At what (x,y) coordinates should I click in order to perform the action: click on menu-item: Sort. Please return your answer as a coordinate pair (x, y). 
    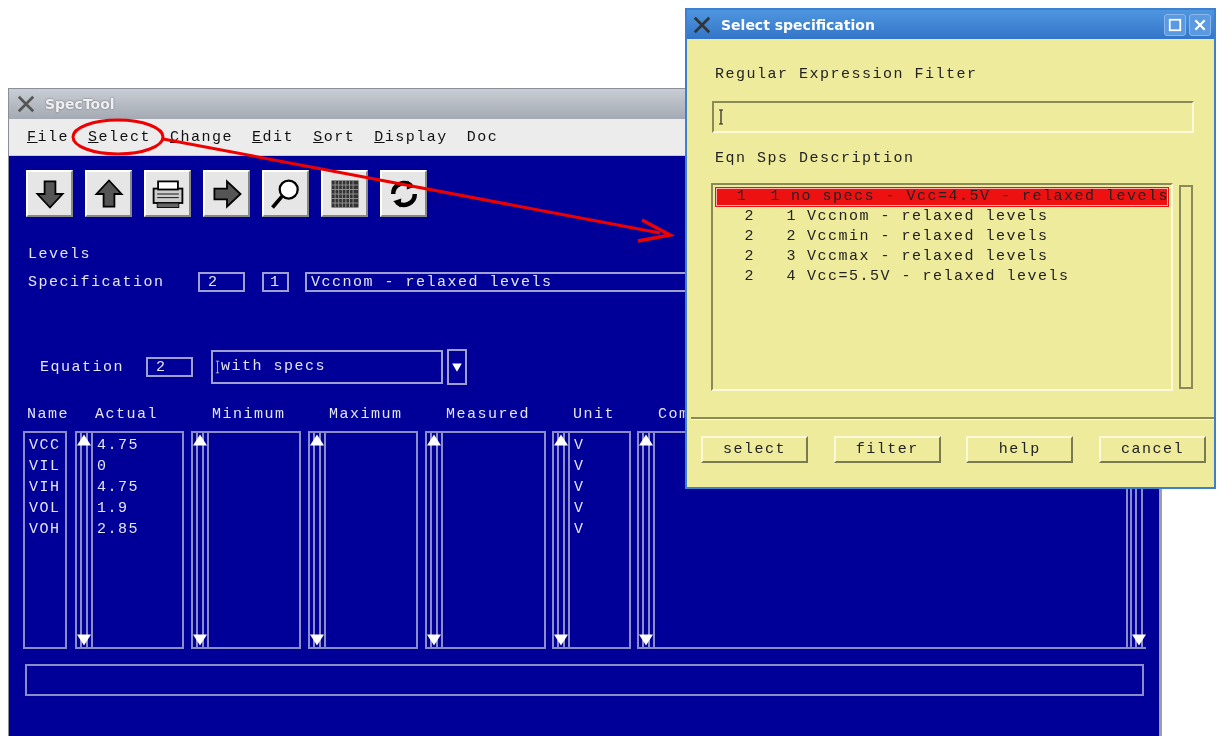
    Looking at the image, I should click on (334, 137).